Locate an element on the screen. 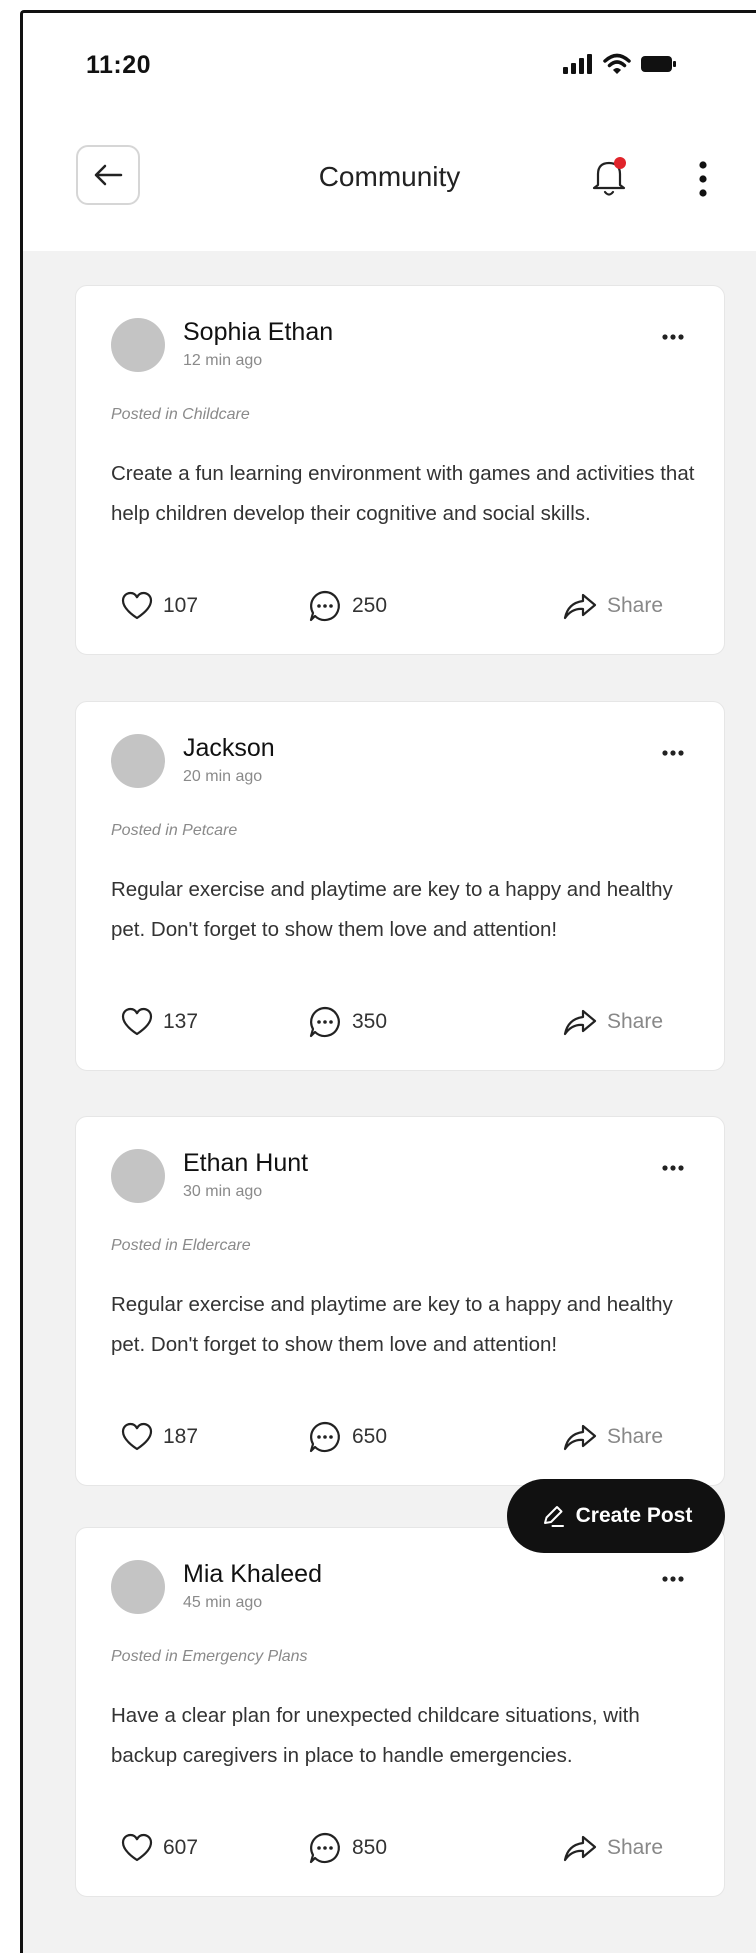 The image size is (756, 1953). page-title: Community is located at coordinates (389, 176).